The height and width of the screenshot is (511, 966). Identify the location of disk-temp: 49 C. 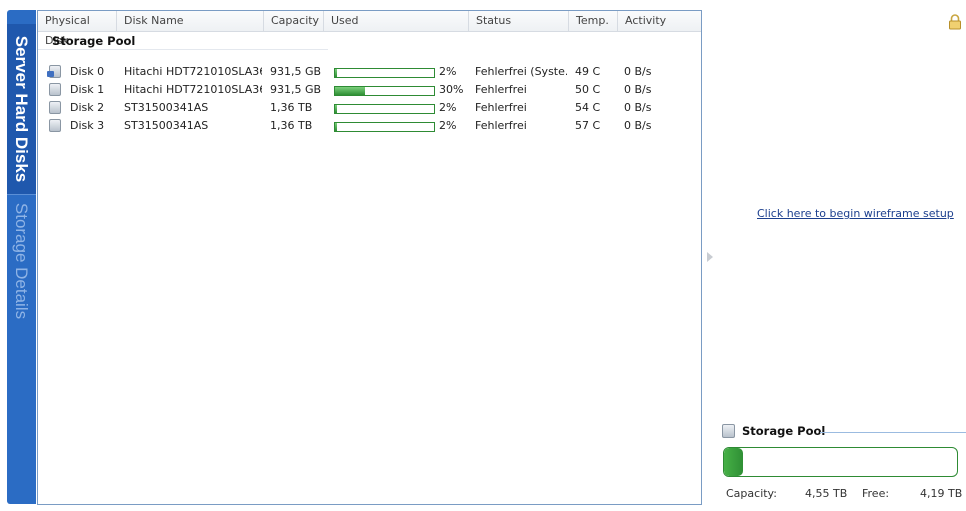
(588, 71).